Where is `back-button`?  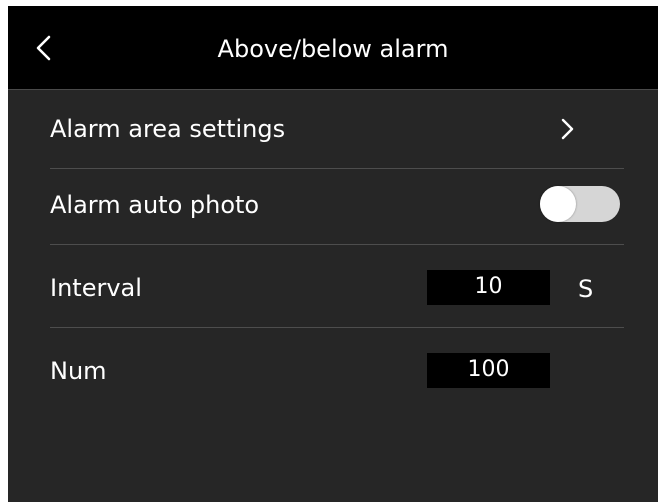
back-button is located at coordinates (45, 48).